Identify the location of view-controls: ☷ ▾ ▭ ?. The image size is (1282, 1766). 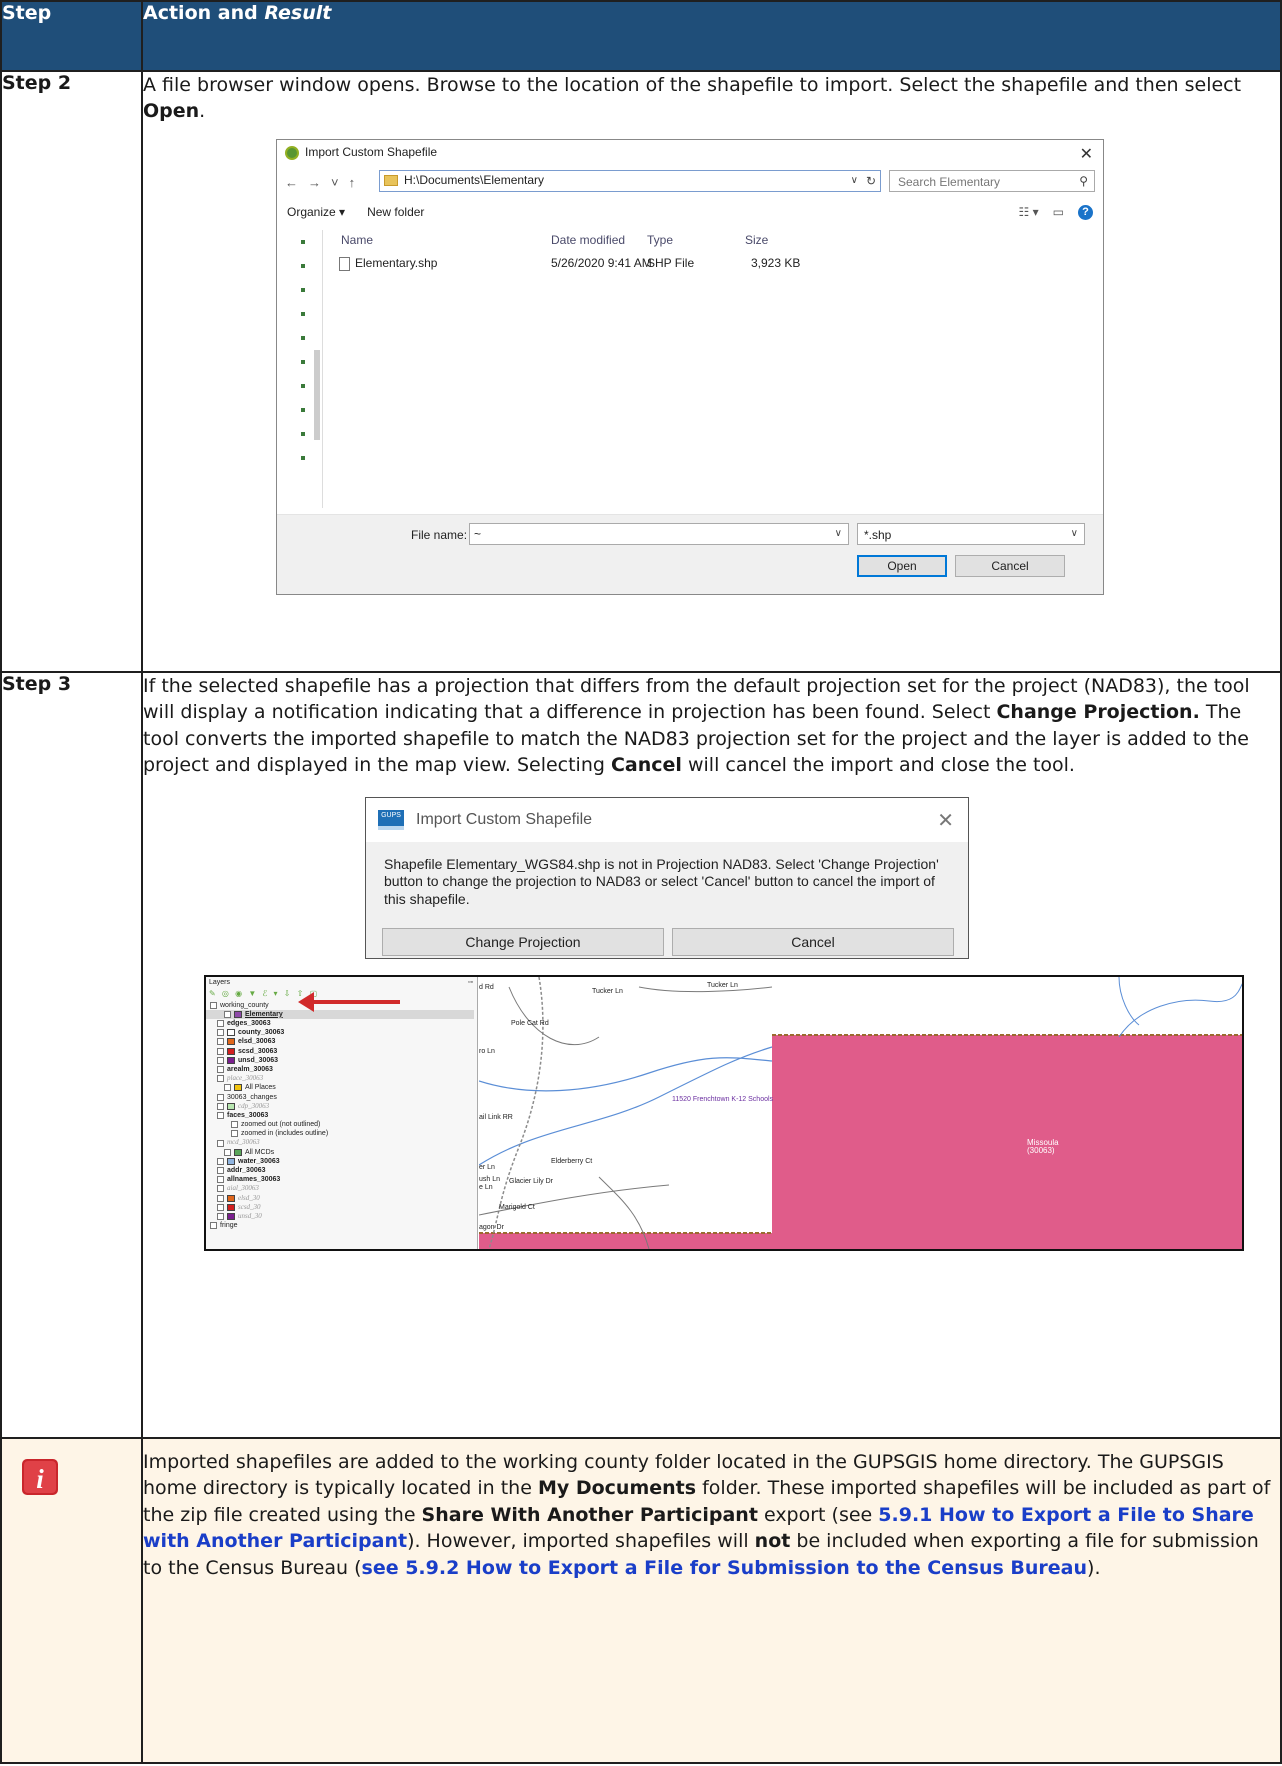
(1056, 212).